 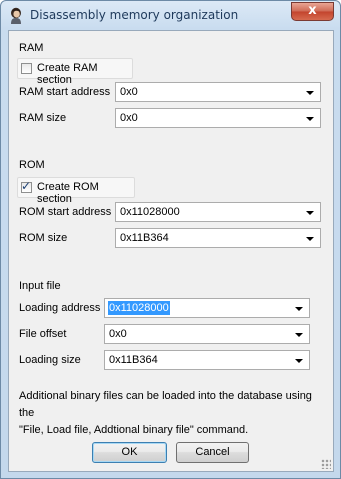 I want to click on rom-size-value: 0x11B364, so click(x=144, y=238).